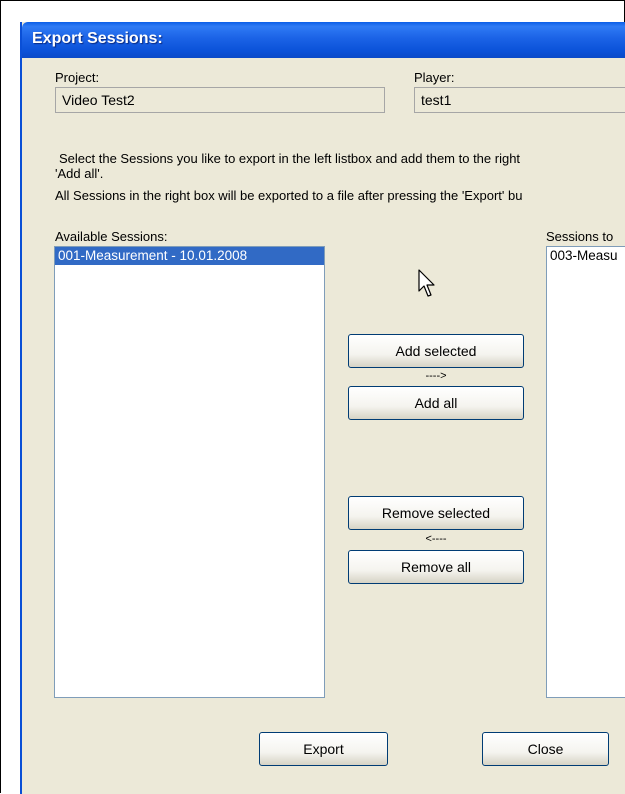  What do you see at coordinates (323, 40) in the screenshot?
I see `title-bar: Export Sessions:` at bounding box center [323, 40].